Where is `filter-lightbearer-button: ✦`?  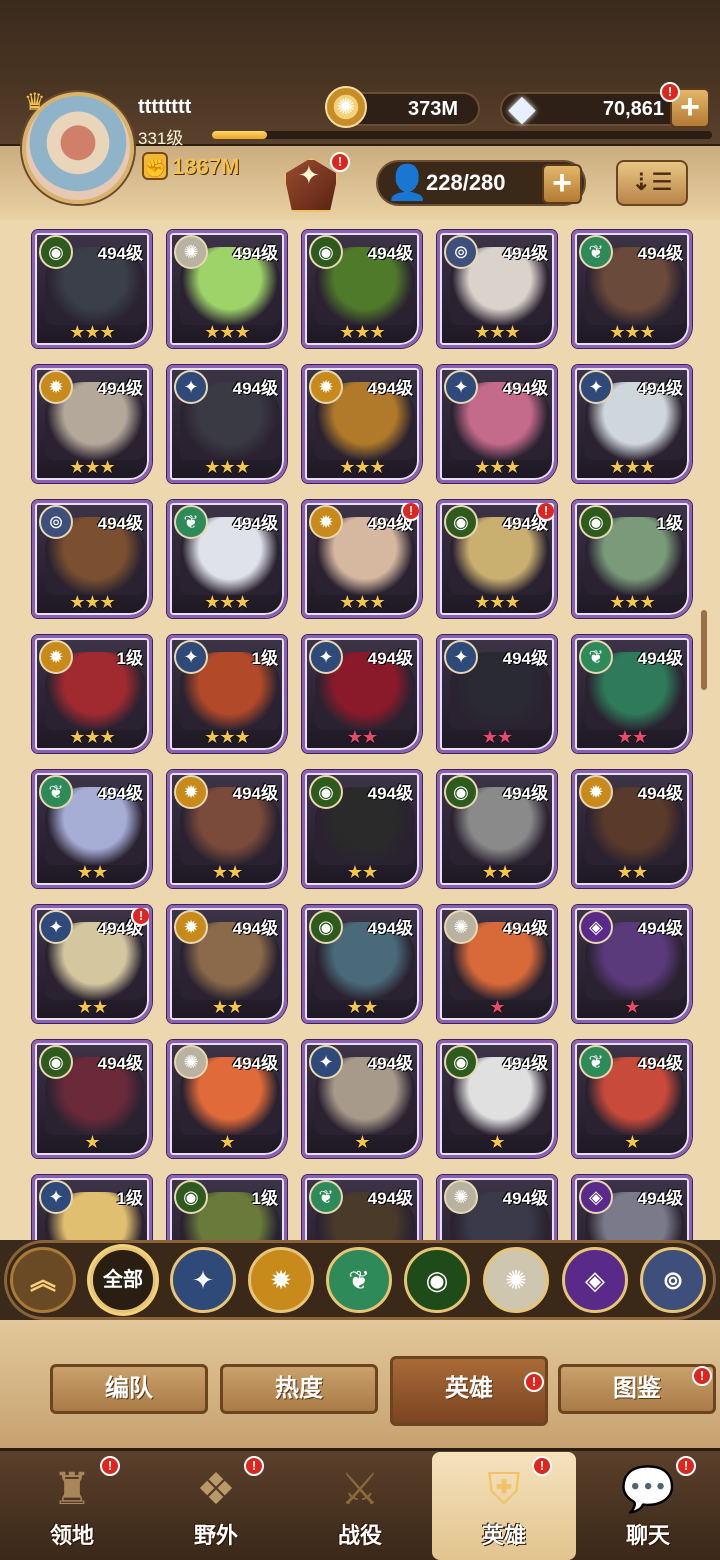
filter-lightbearer-button: ✦ is located at coordinates (203, 1280).